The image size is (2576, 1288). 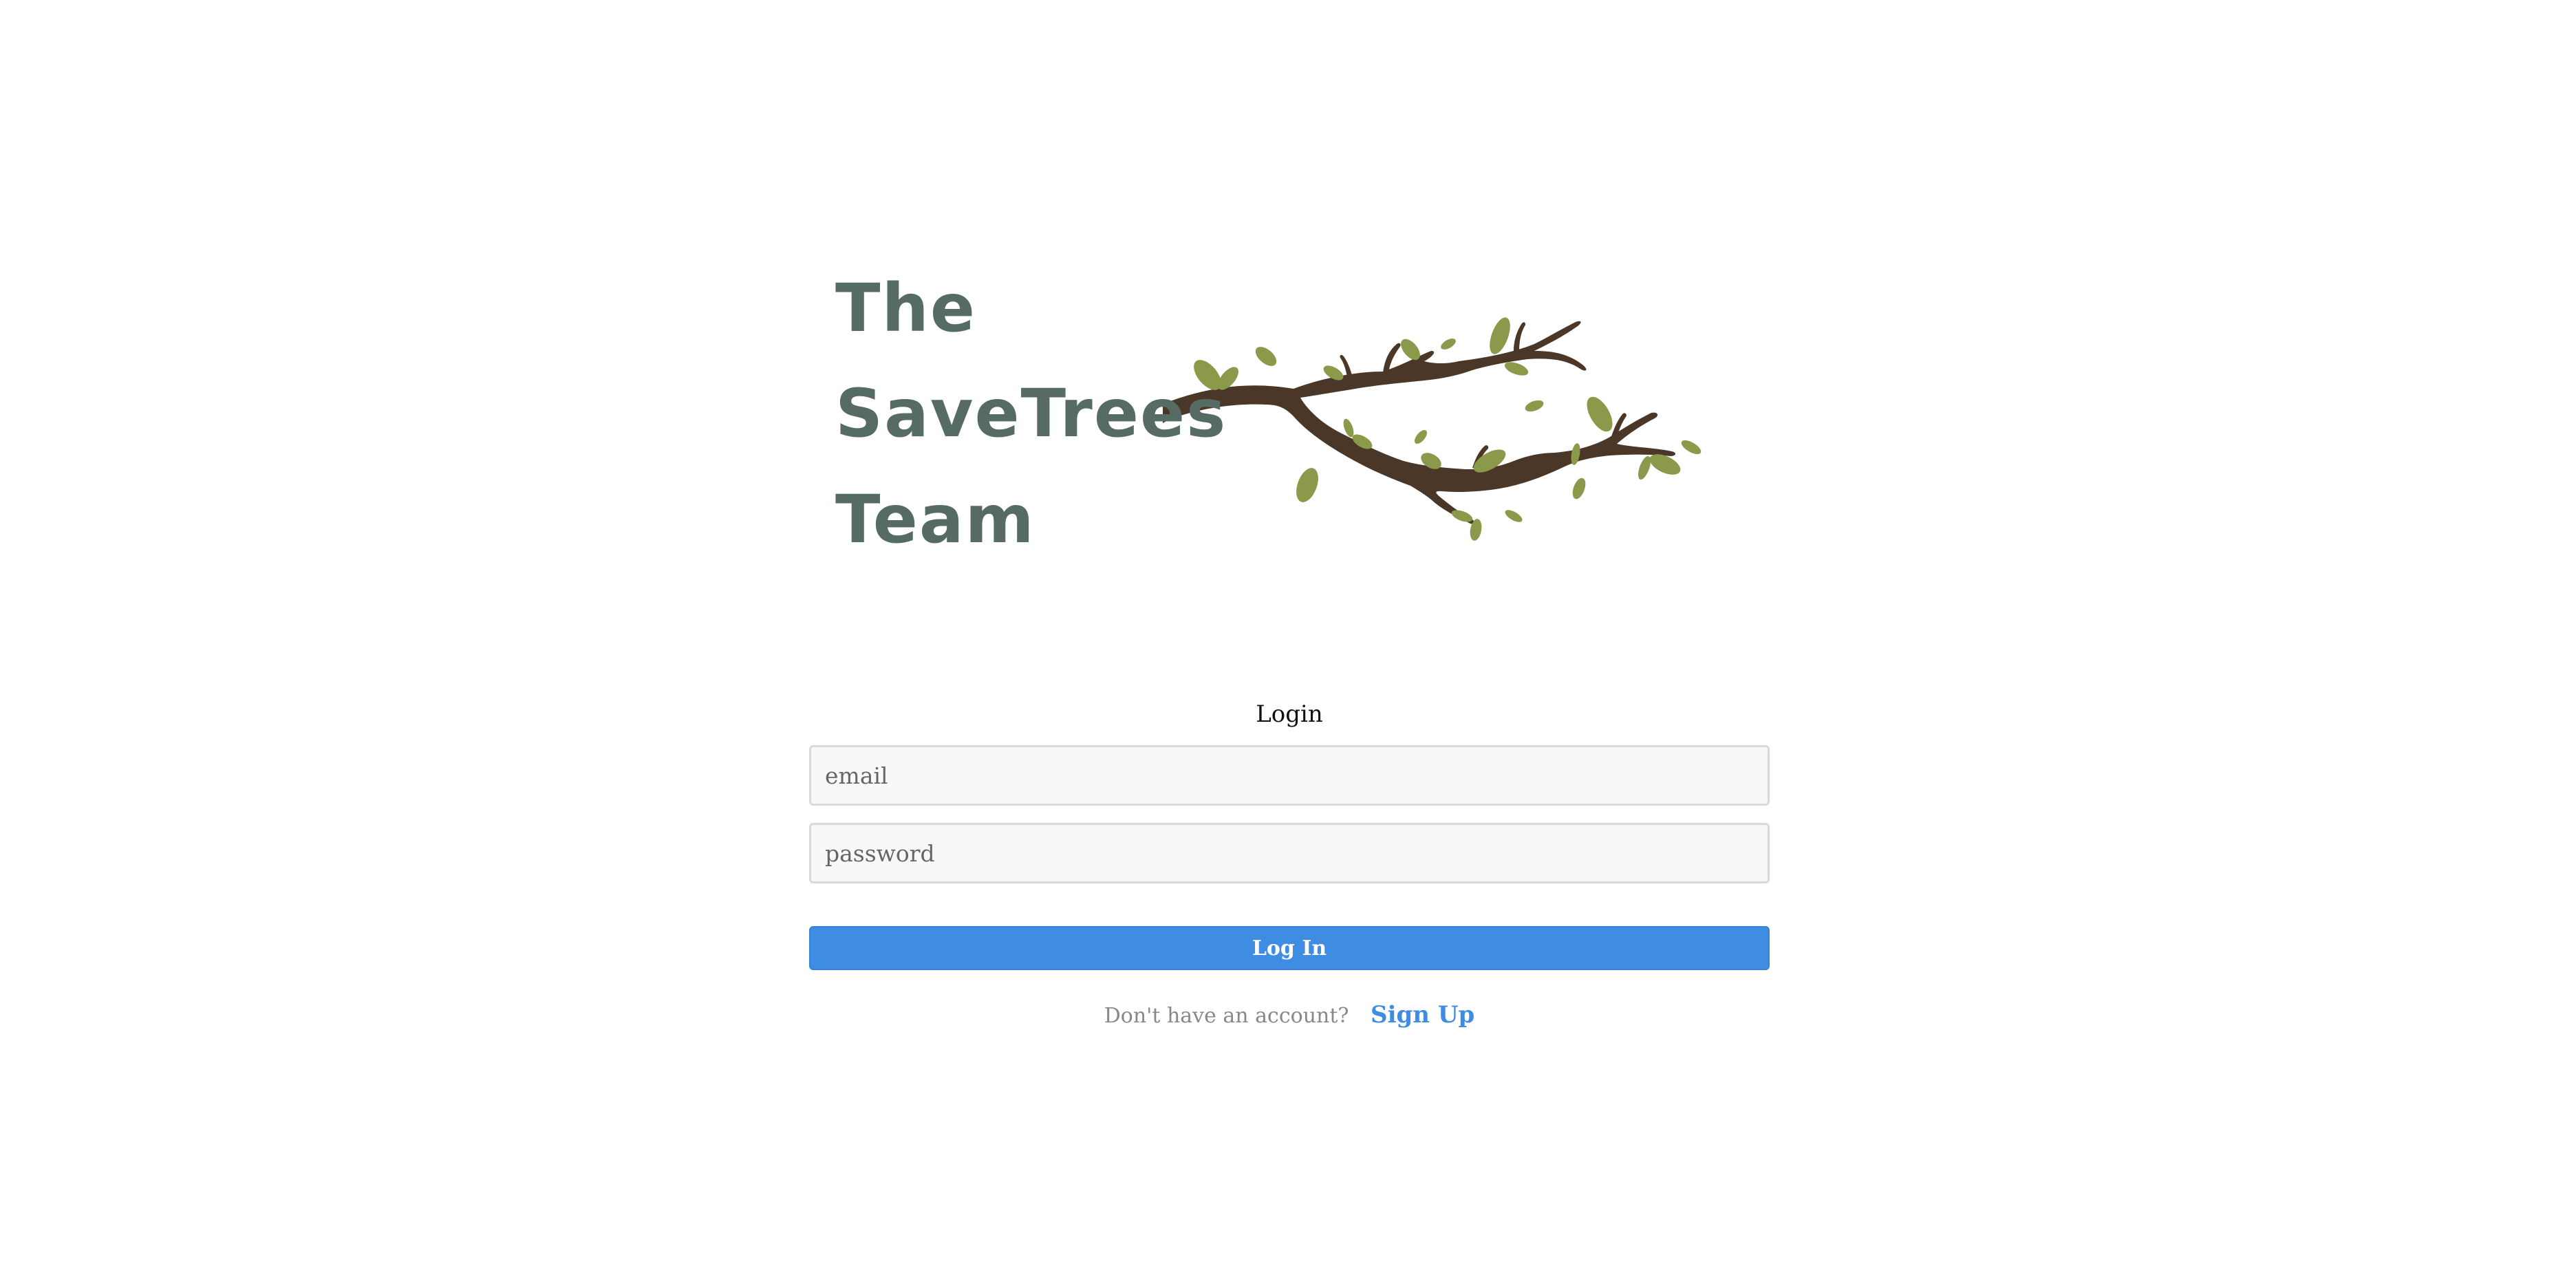 What do you see at coordinates (1290, 776) in the screenshot?
I see `email-field` at bounding box center [1290, 776].